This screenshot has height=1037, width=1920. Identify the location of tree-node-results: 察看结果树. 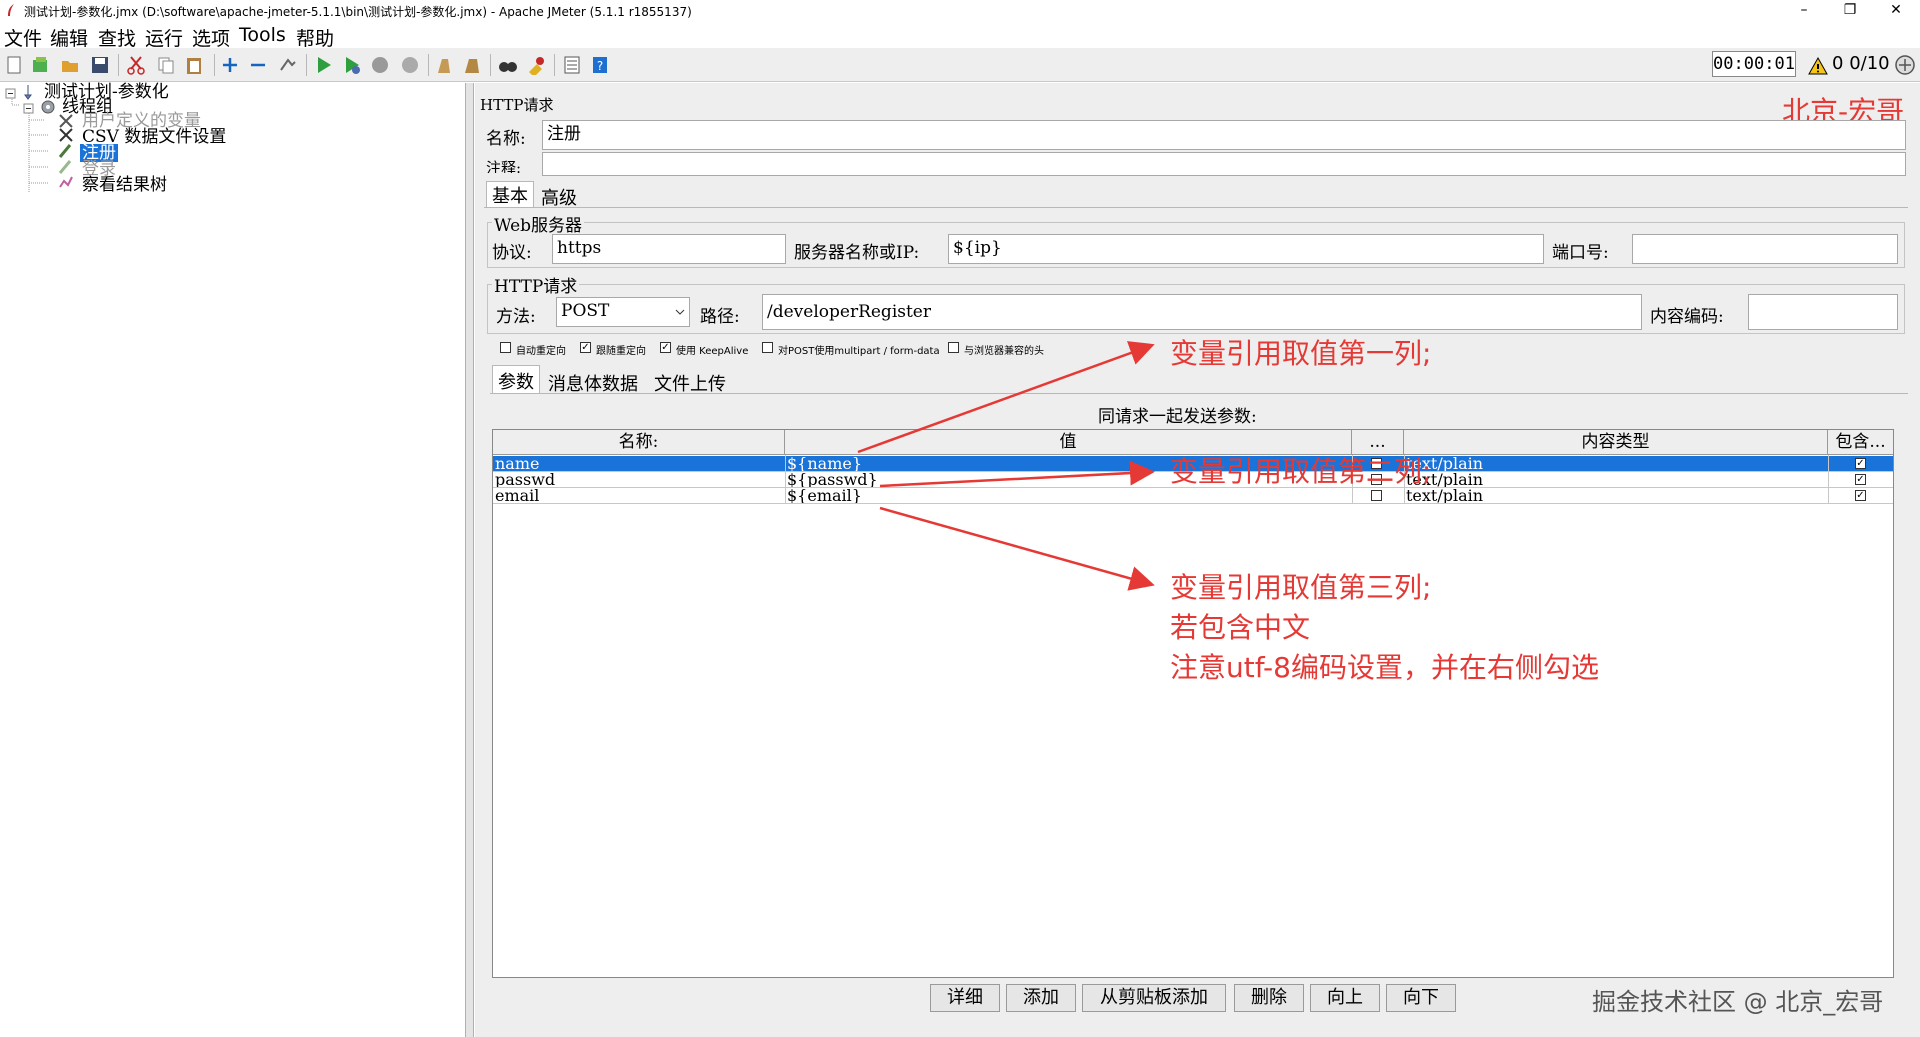
(124, 185).